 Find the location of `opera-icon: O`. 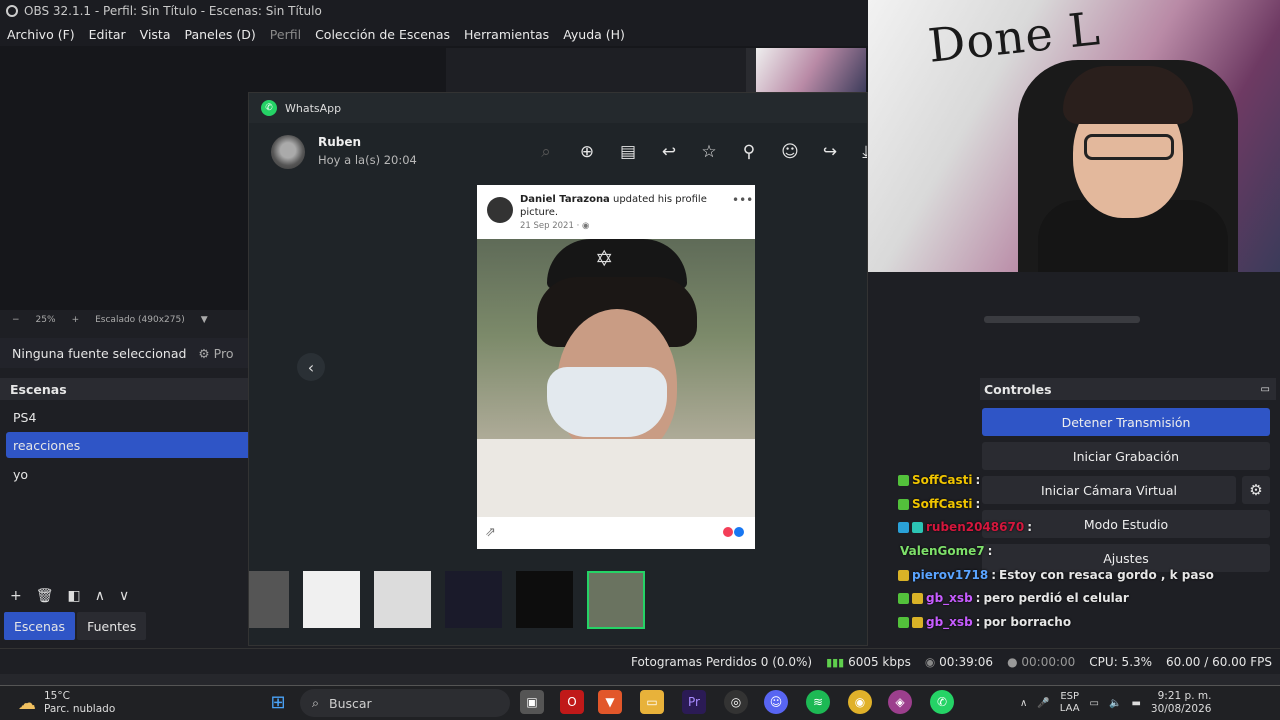

opera-icon: O is located at coordinates (572, 702).